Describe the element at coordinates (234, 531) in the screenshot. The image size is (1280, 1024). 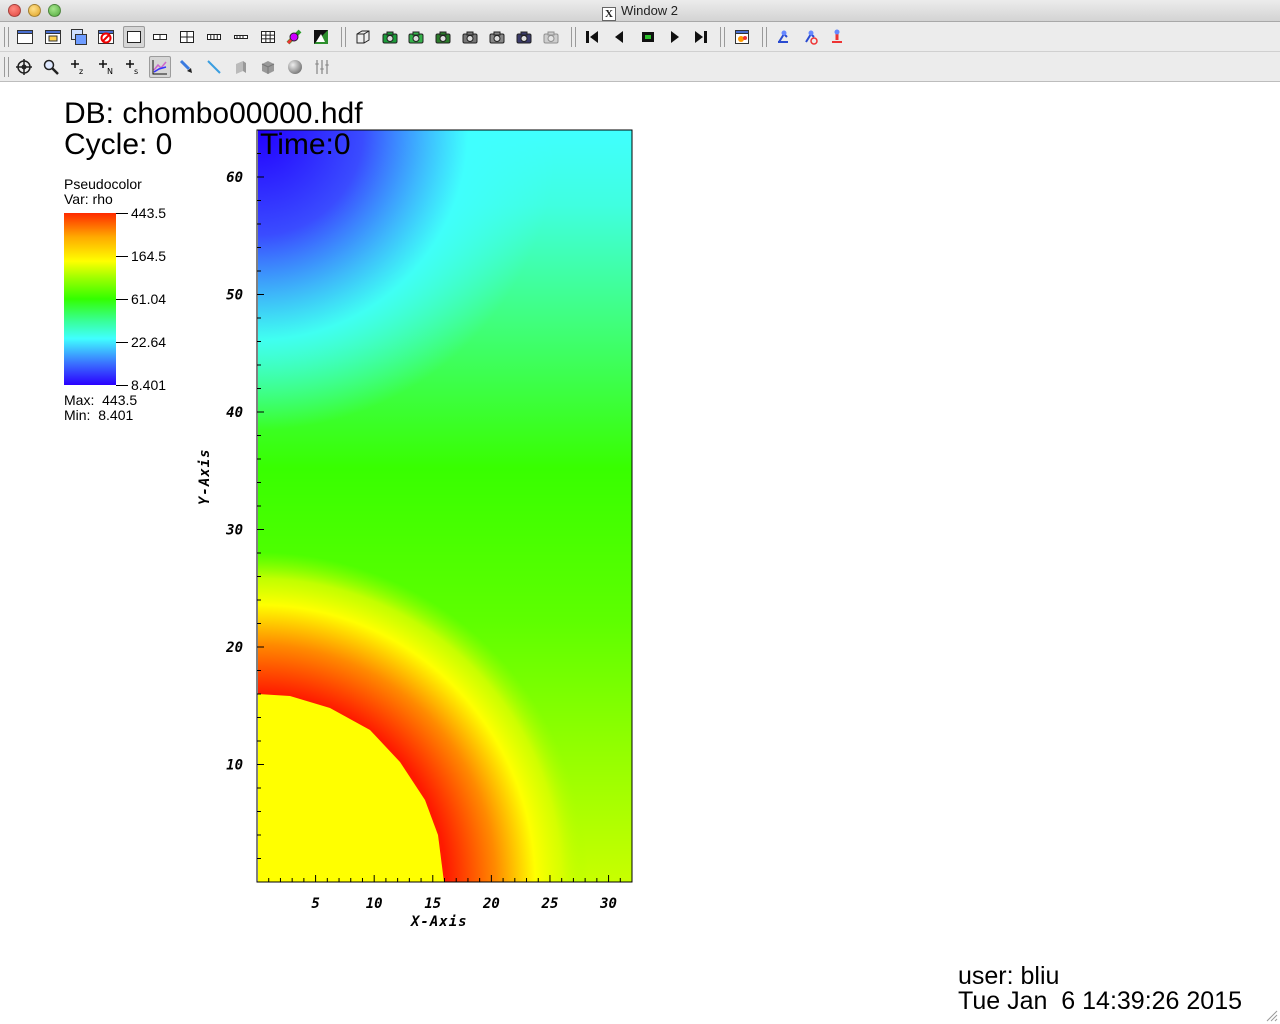
I see `y-tick-label: 30` at that location.